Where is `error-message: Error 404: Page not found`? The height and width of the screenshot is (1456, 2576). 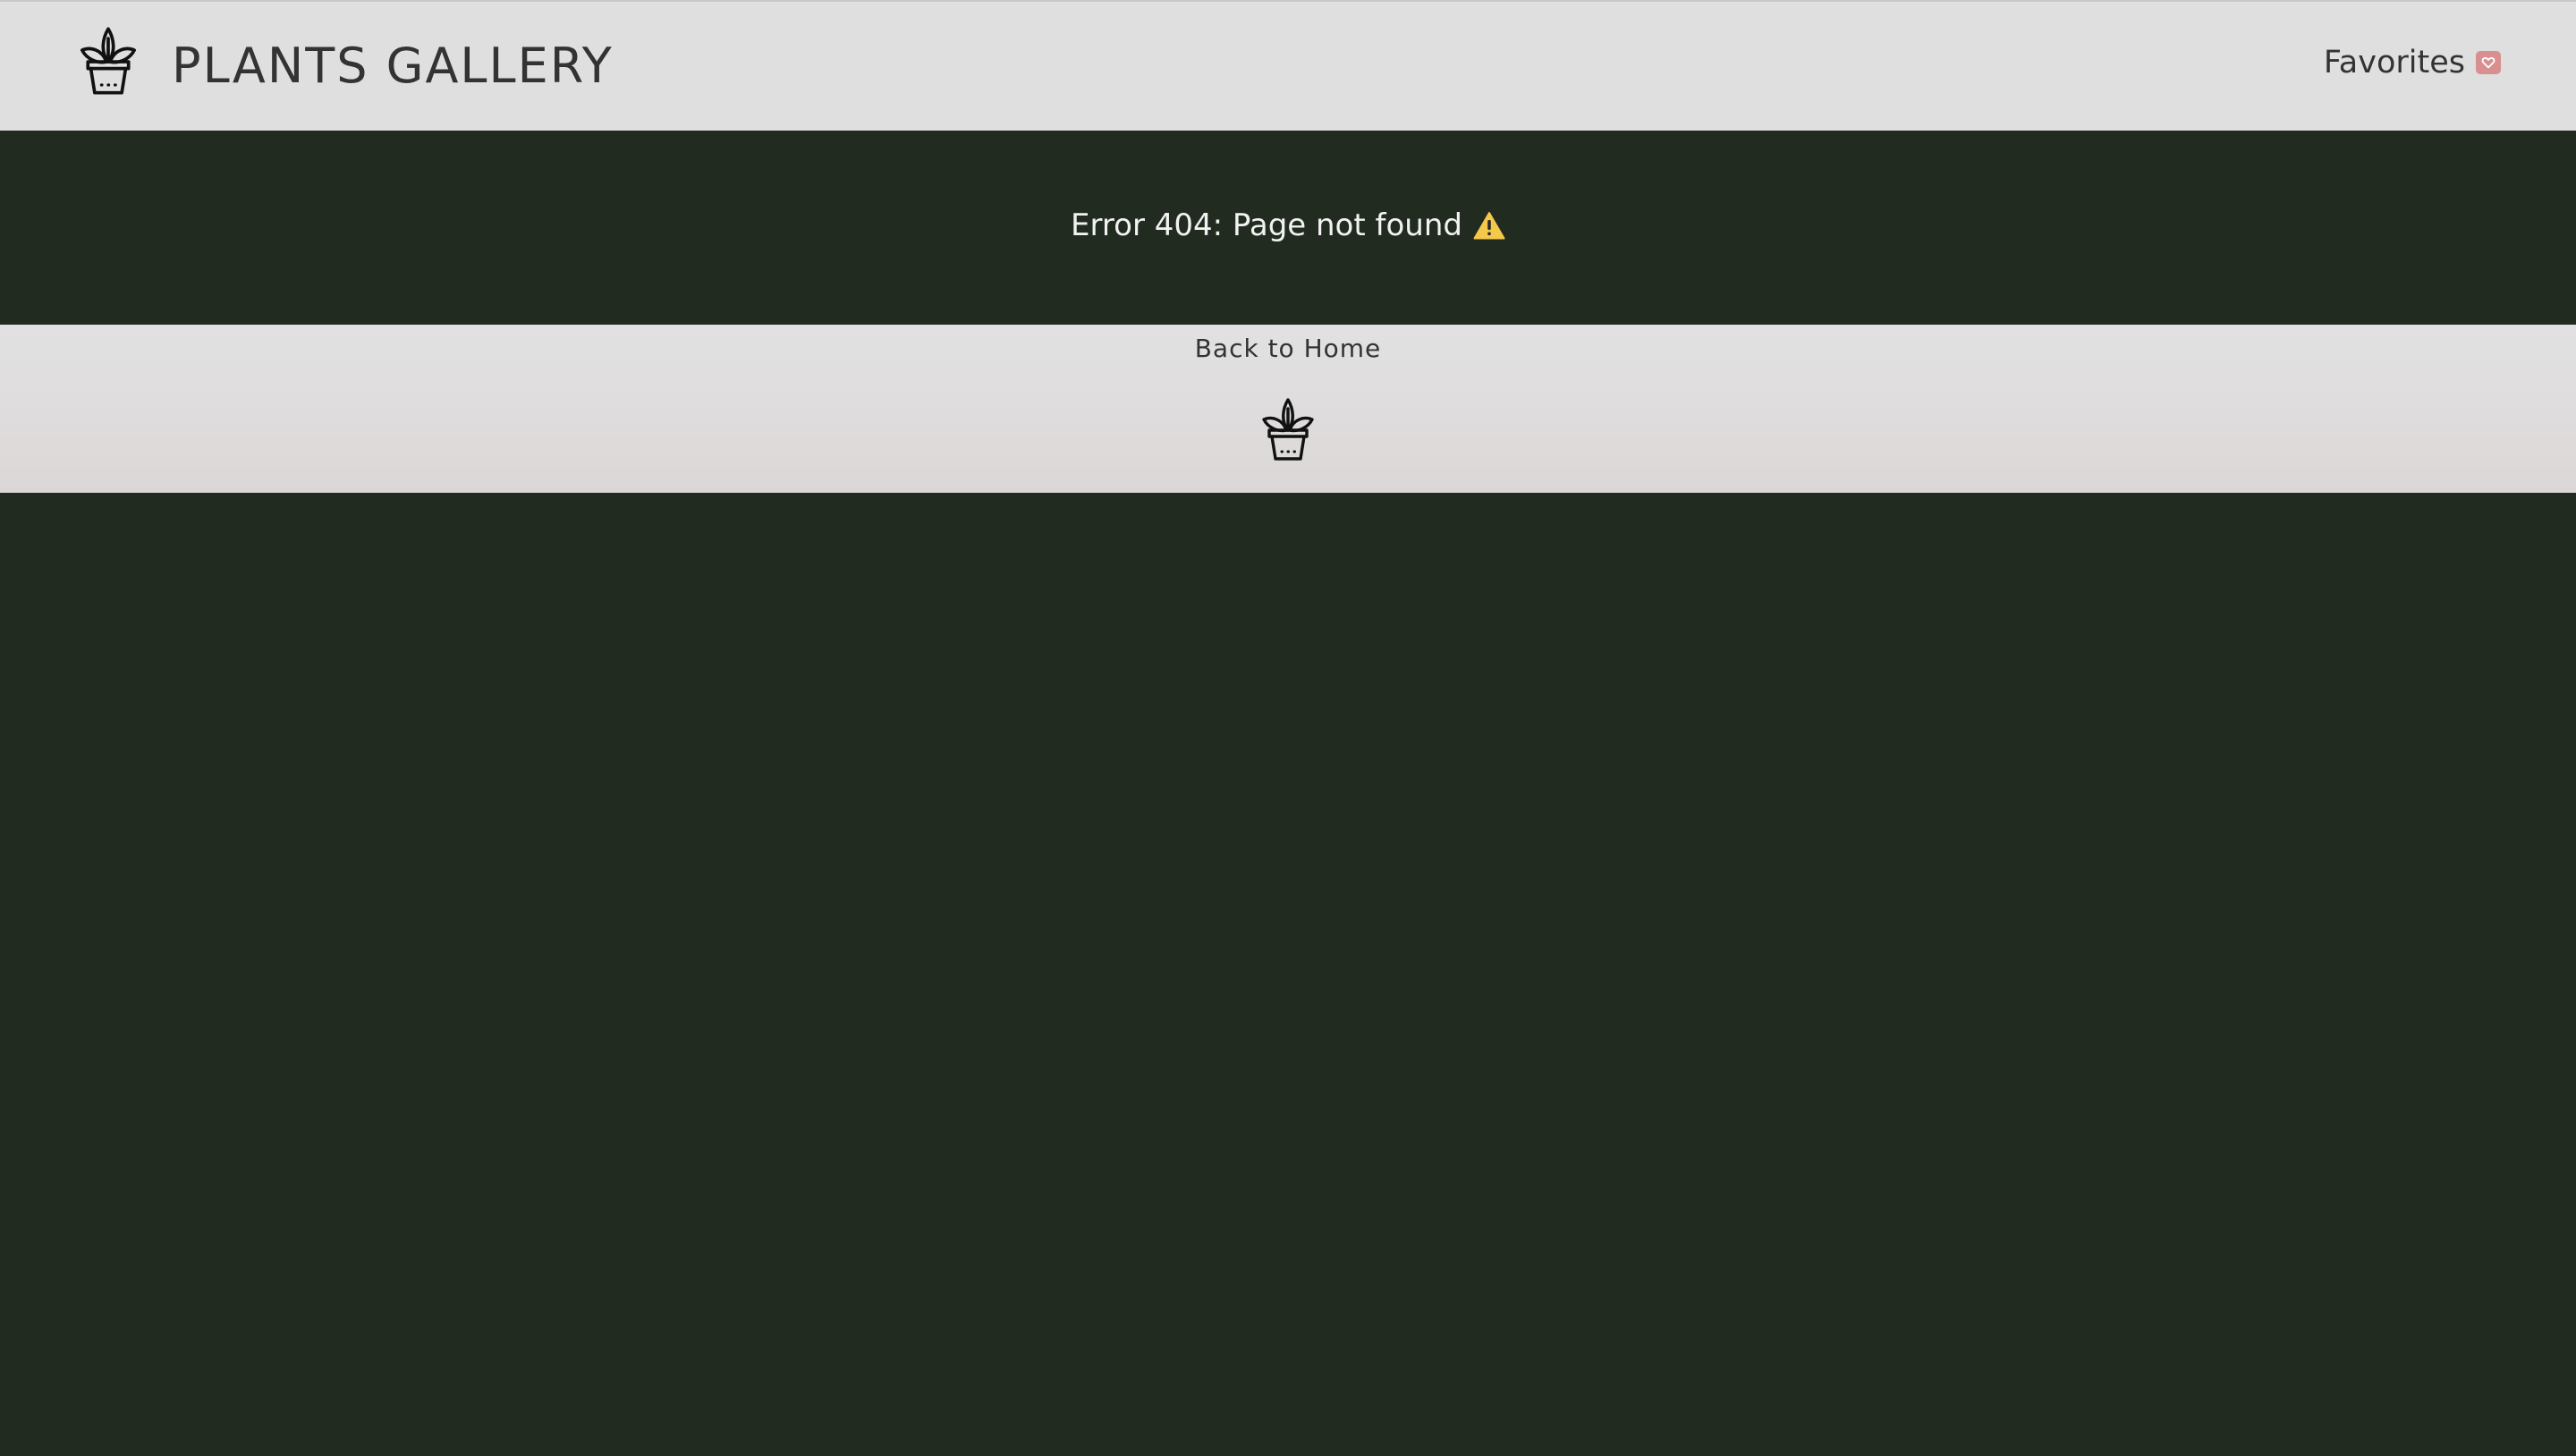 error-message: Error 404: Page not found is located at coordinates (1266, 225).